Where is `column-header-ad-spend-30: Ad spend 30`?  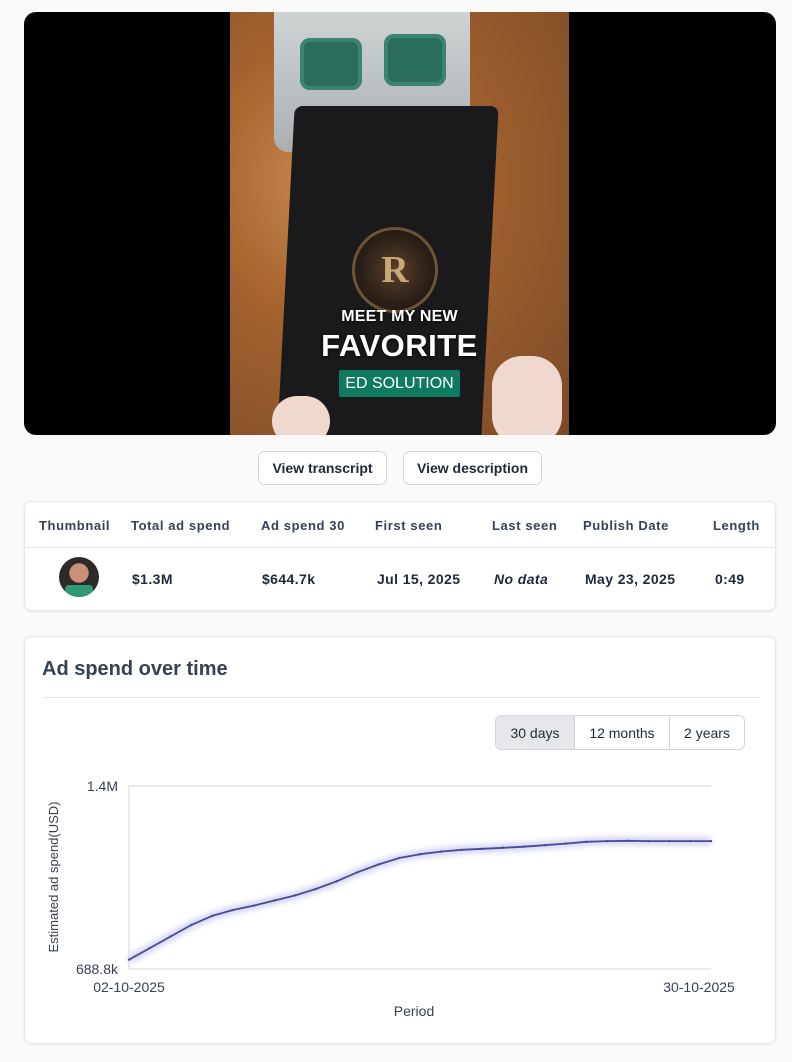
column-header-ad-spend-30: Ad spend 30 is located at coordinates (303, 525).